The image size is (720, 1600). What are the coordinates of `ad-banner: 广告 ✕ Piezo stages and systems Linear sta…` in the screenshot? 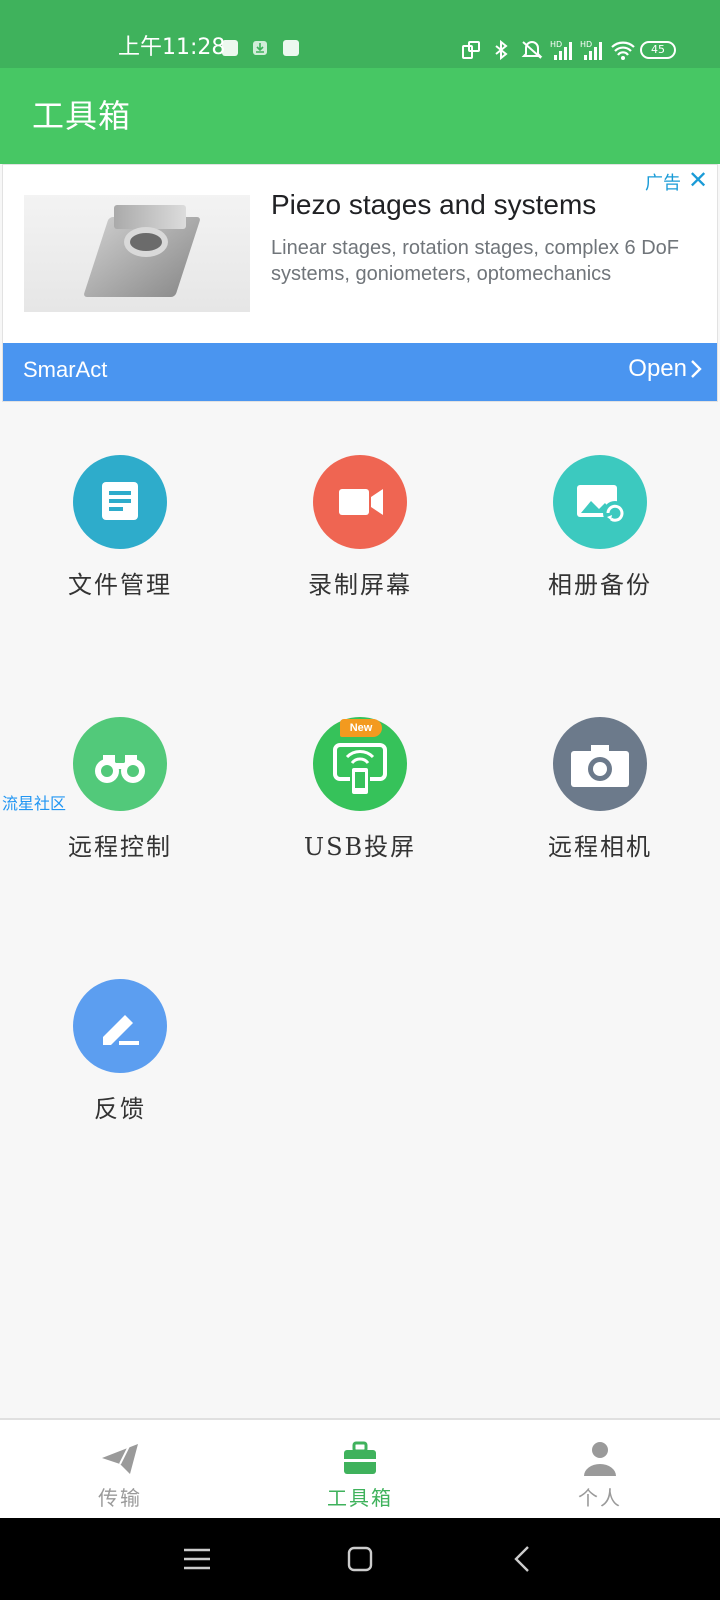 It's located at (360, 283).